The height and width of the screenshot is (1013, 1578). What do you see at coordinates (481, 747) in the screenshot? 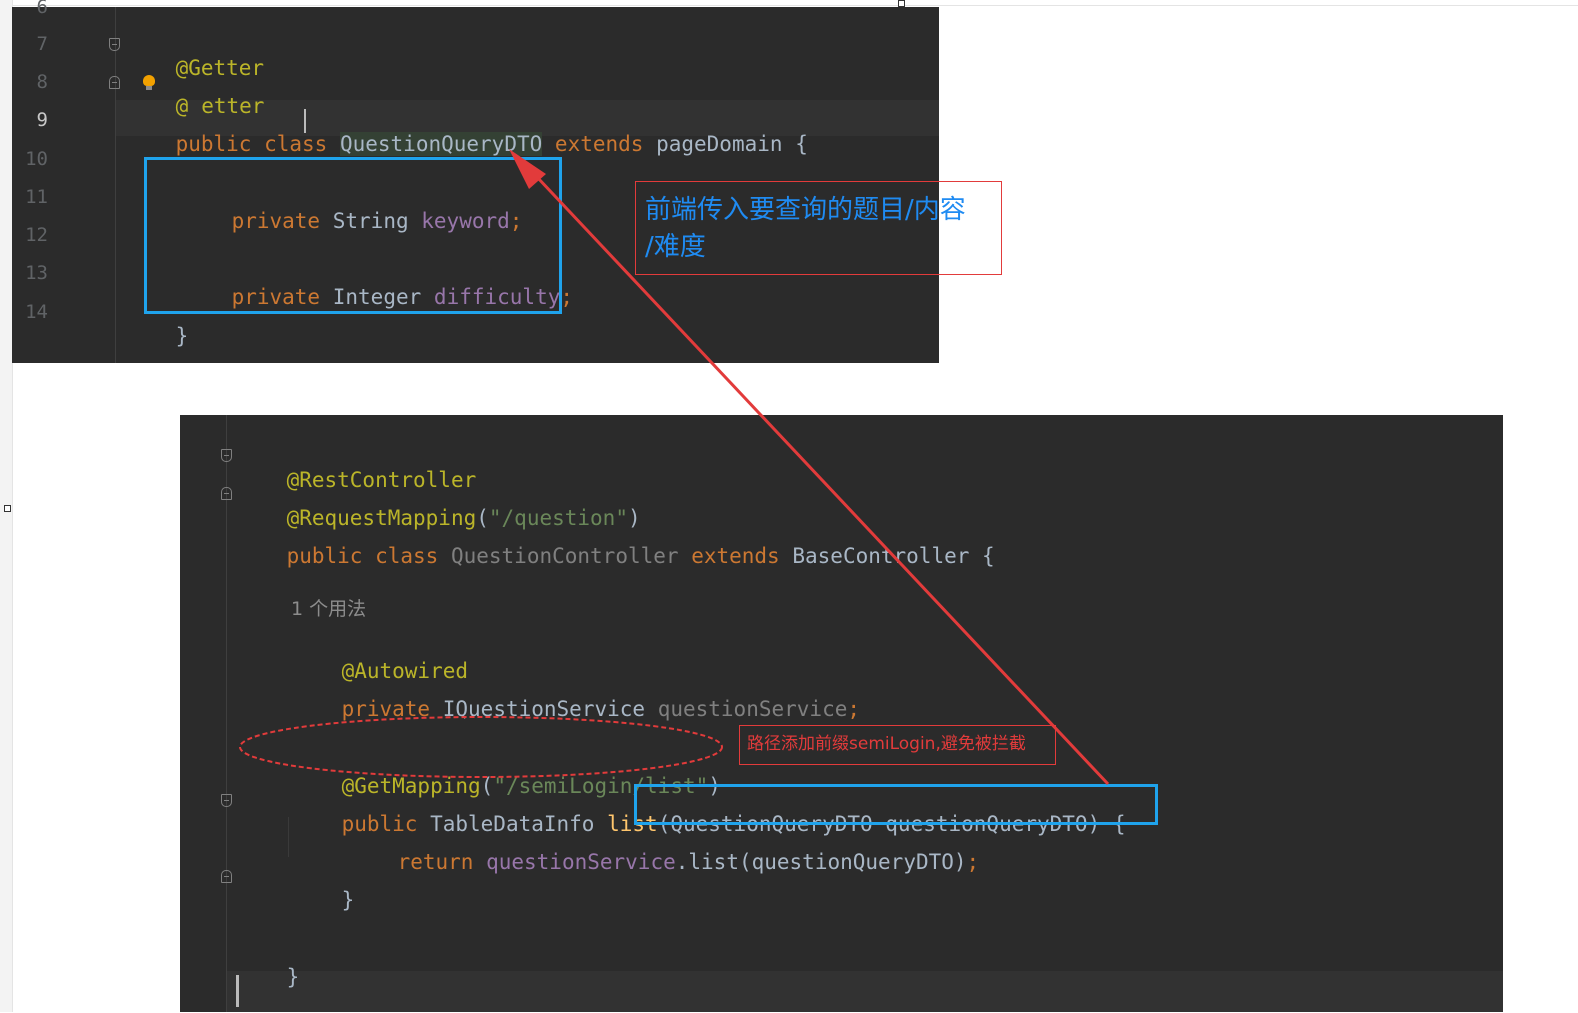
I see `red-dashed-ellipse` at bounding box center [481, 747].